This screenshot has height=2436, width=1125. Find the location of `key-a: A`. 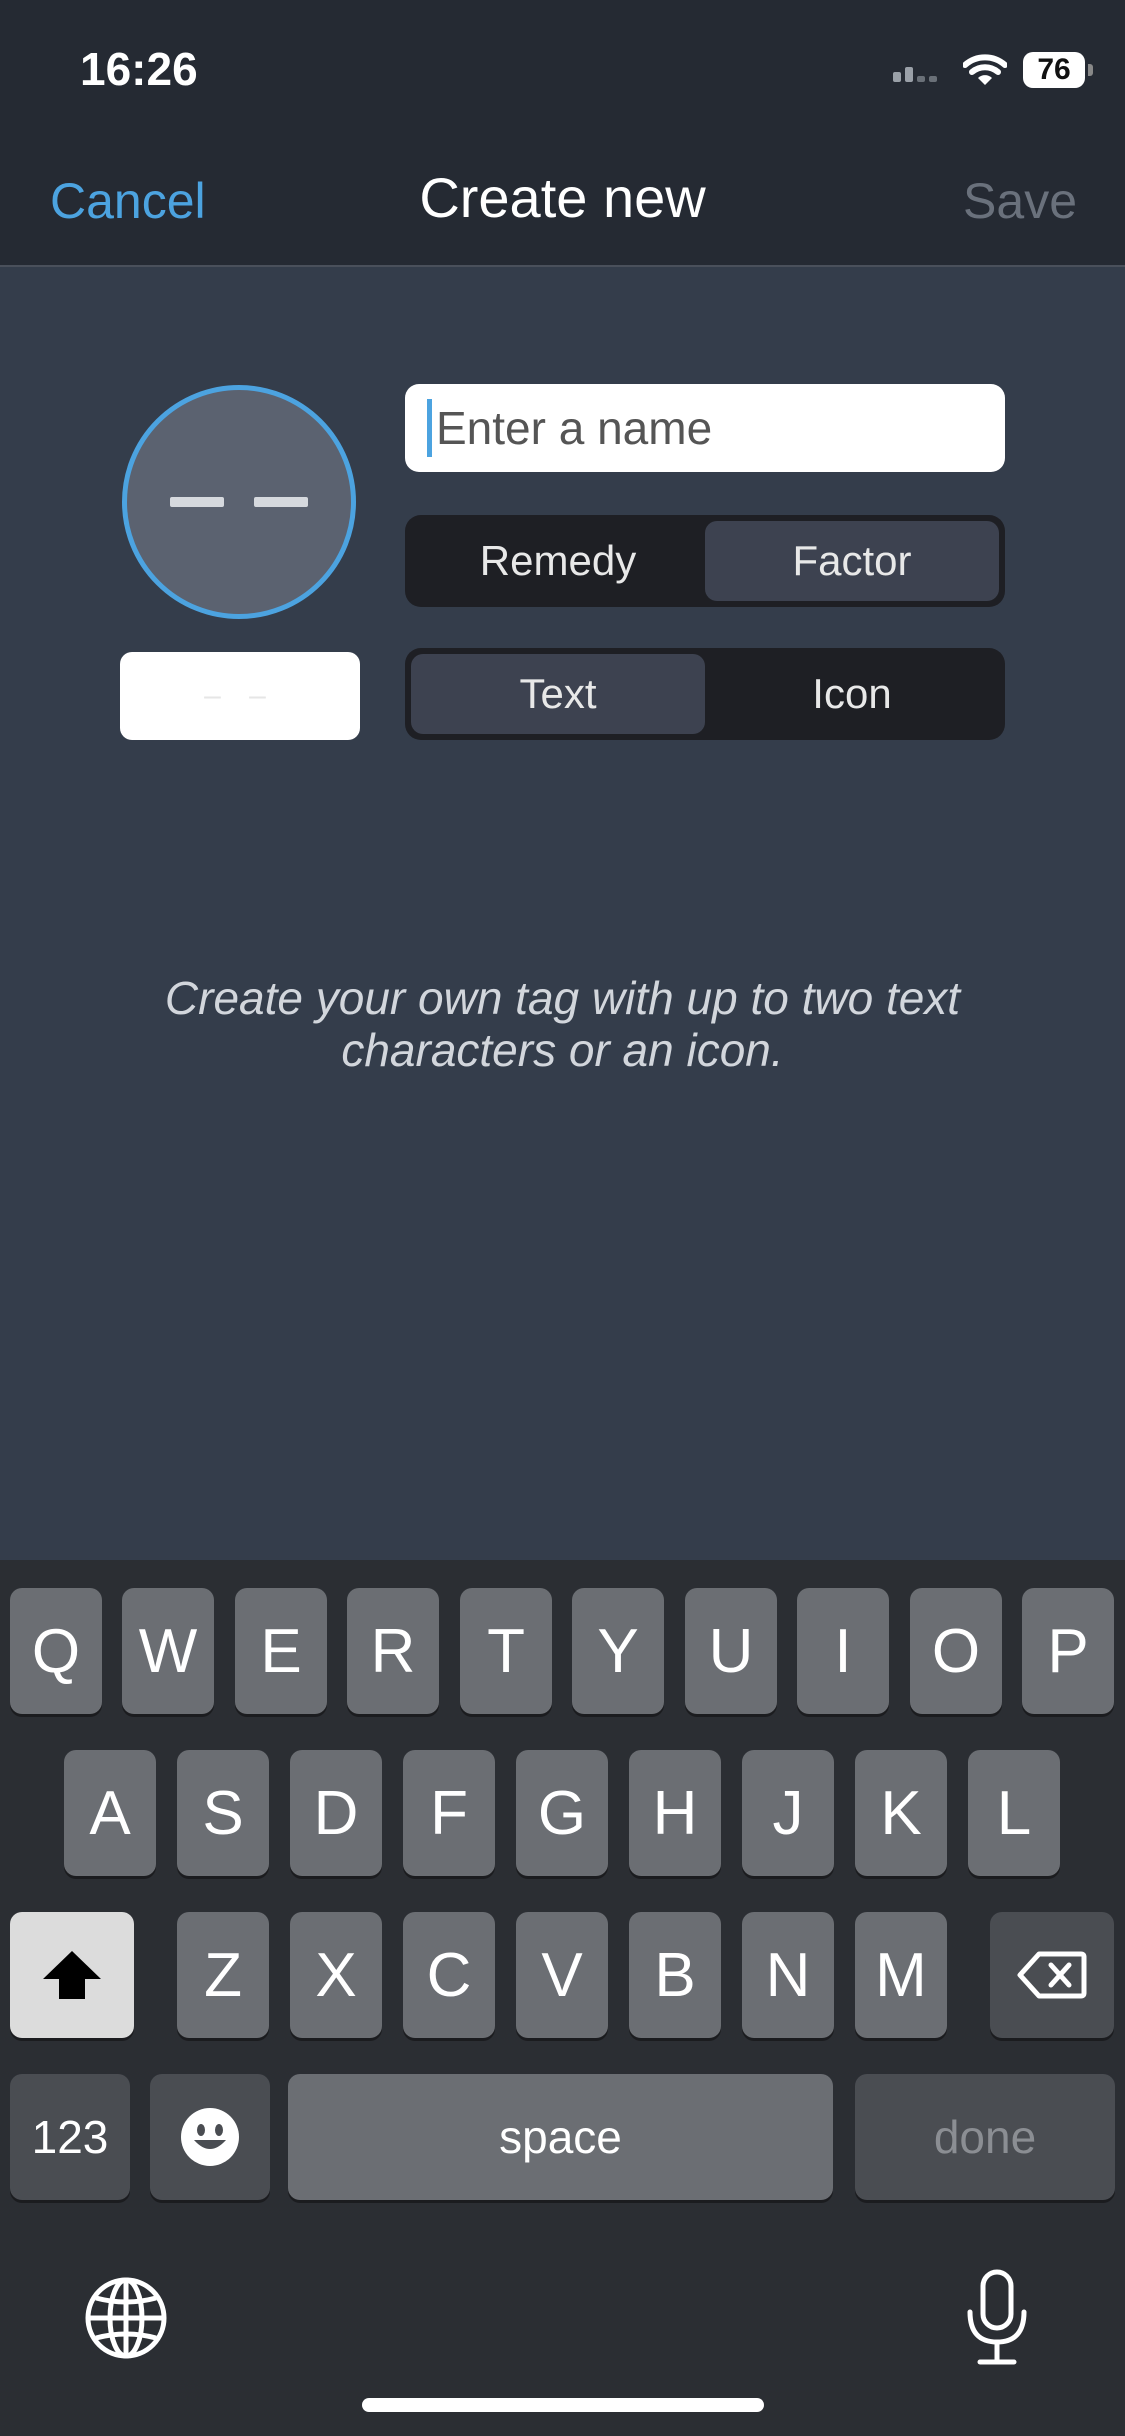

key-a: A is located at coordinates (110, 1813).